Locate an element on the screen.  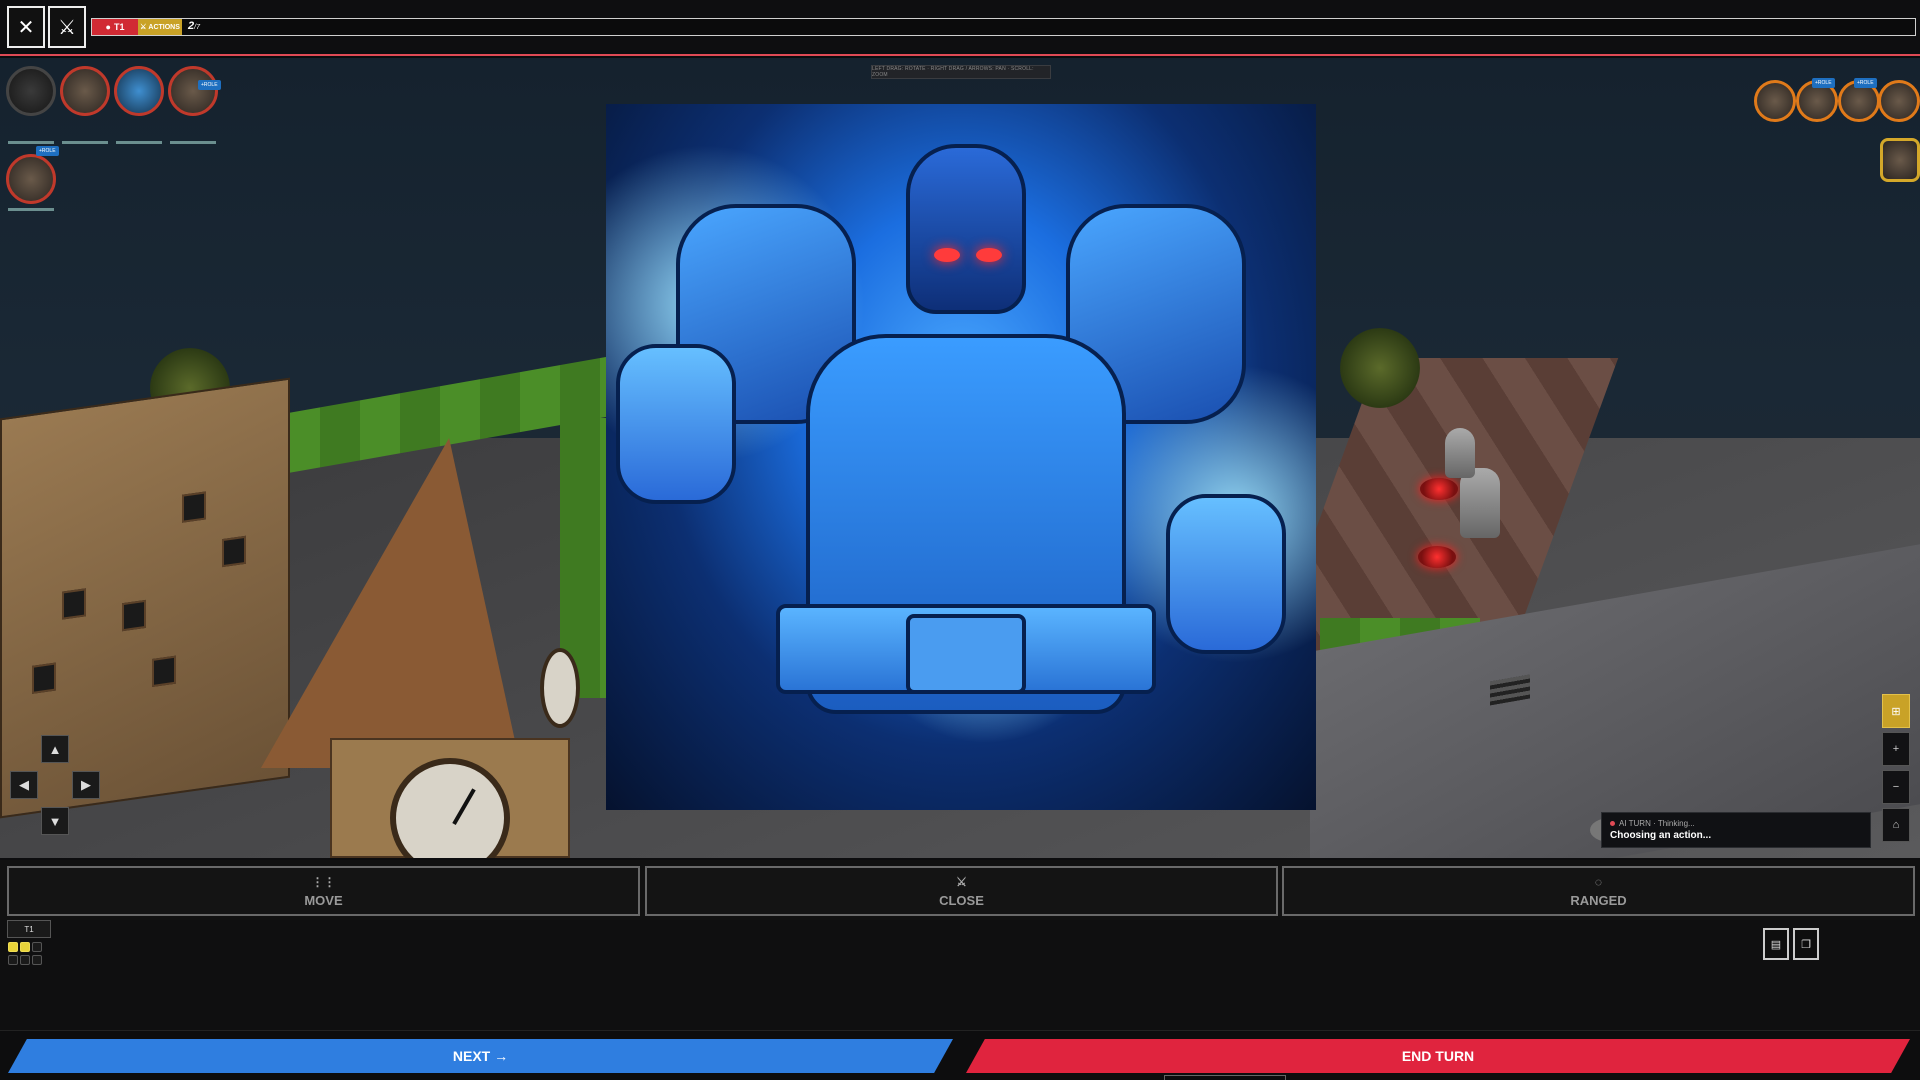
pan-right-button: ▶ is located at coordinates (86, 785).